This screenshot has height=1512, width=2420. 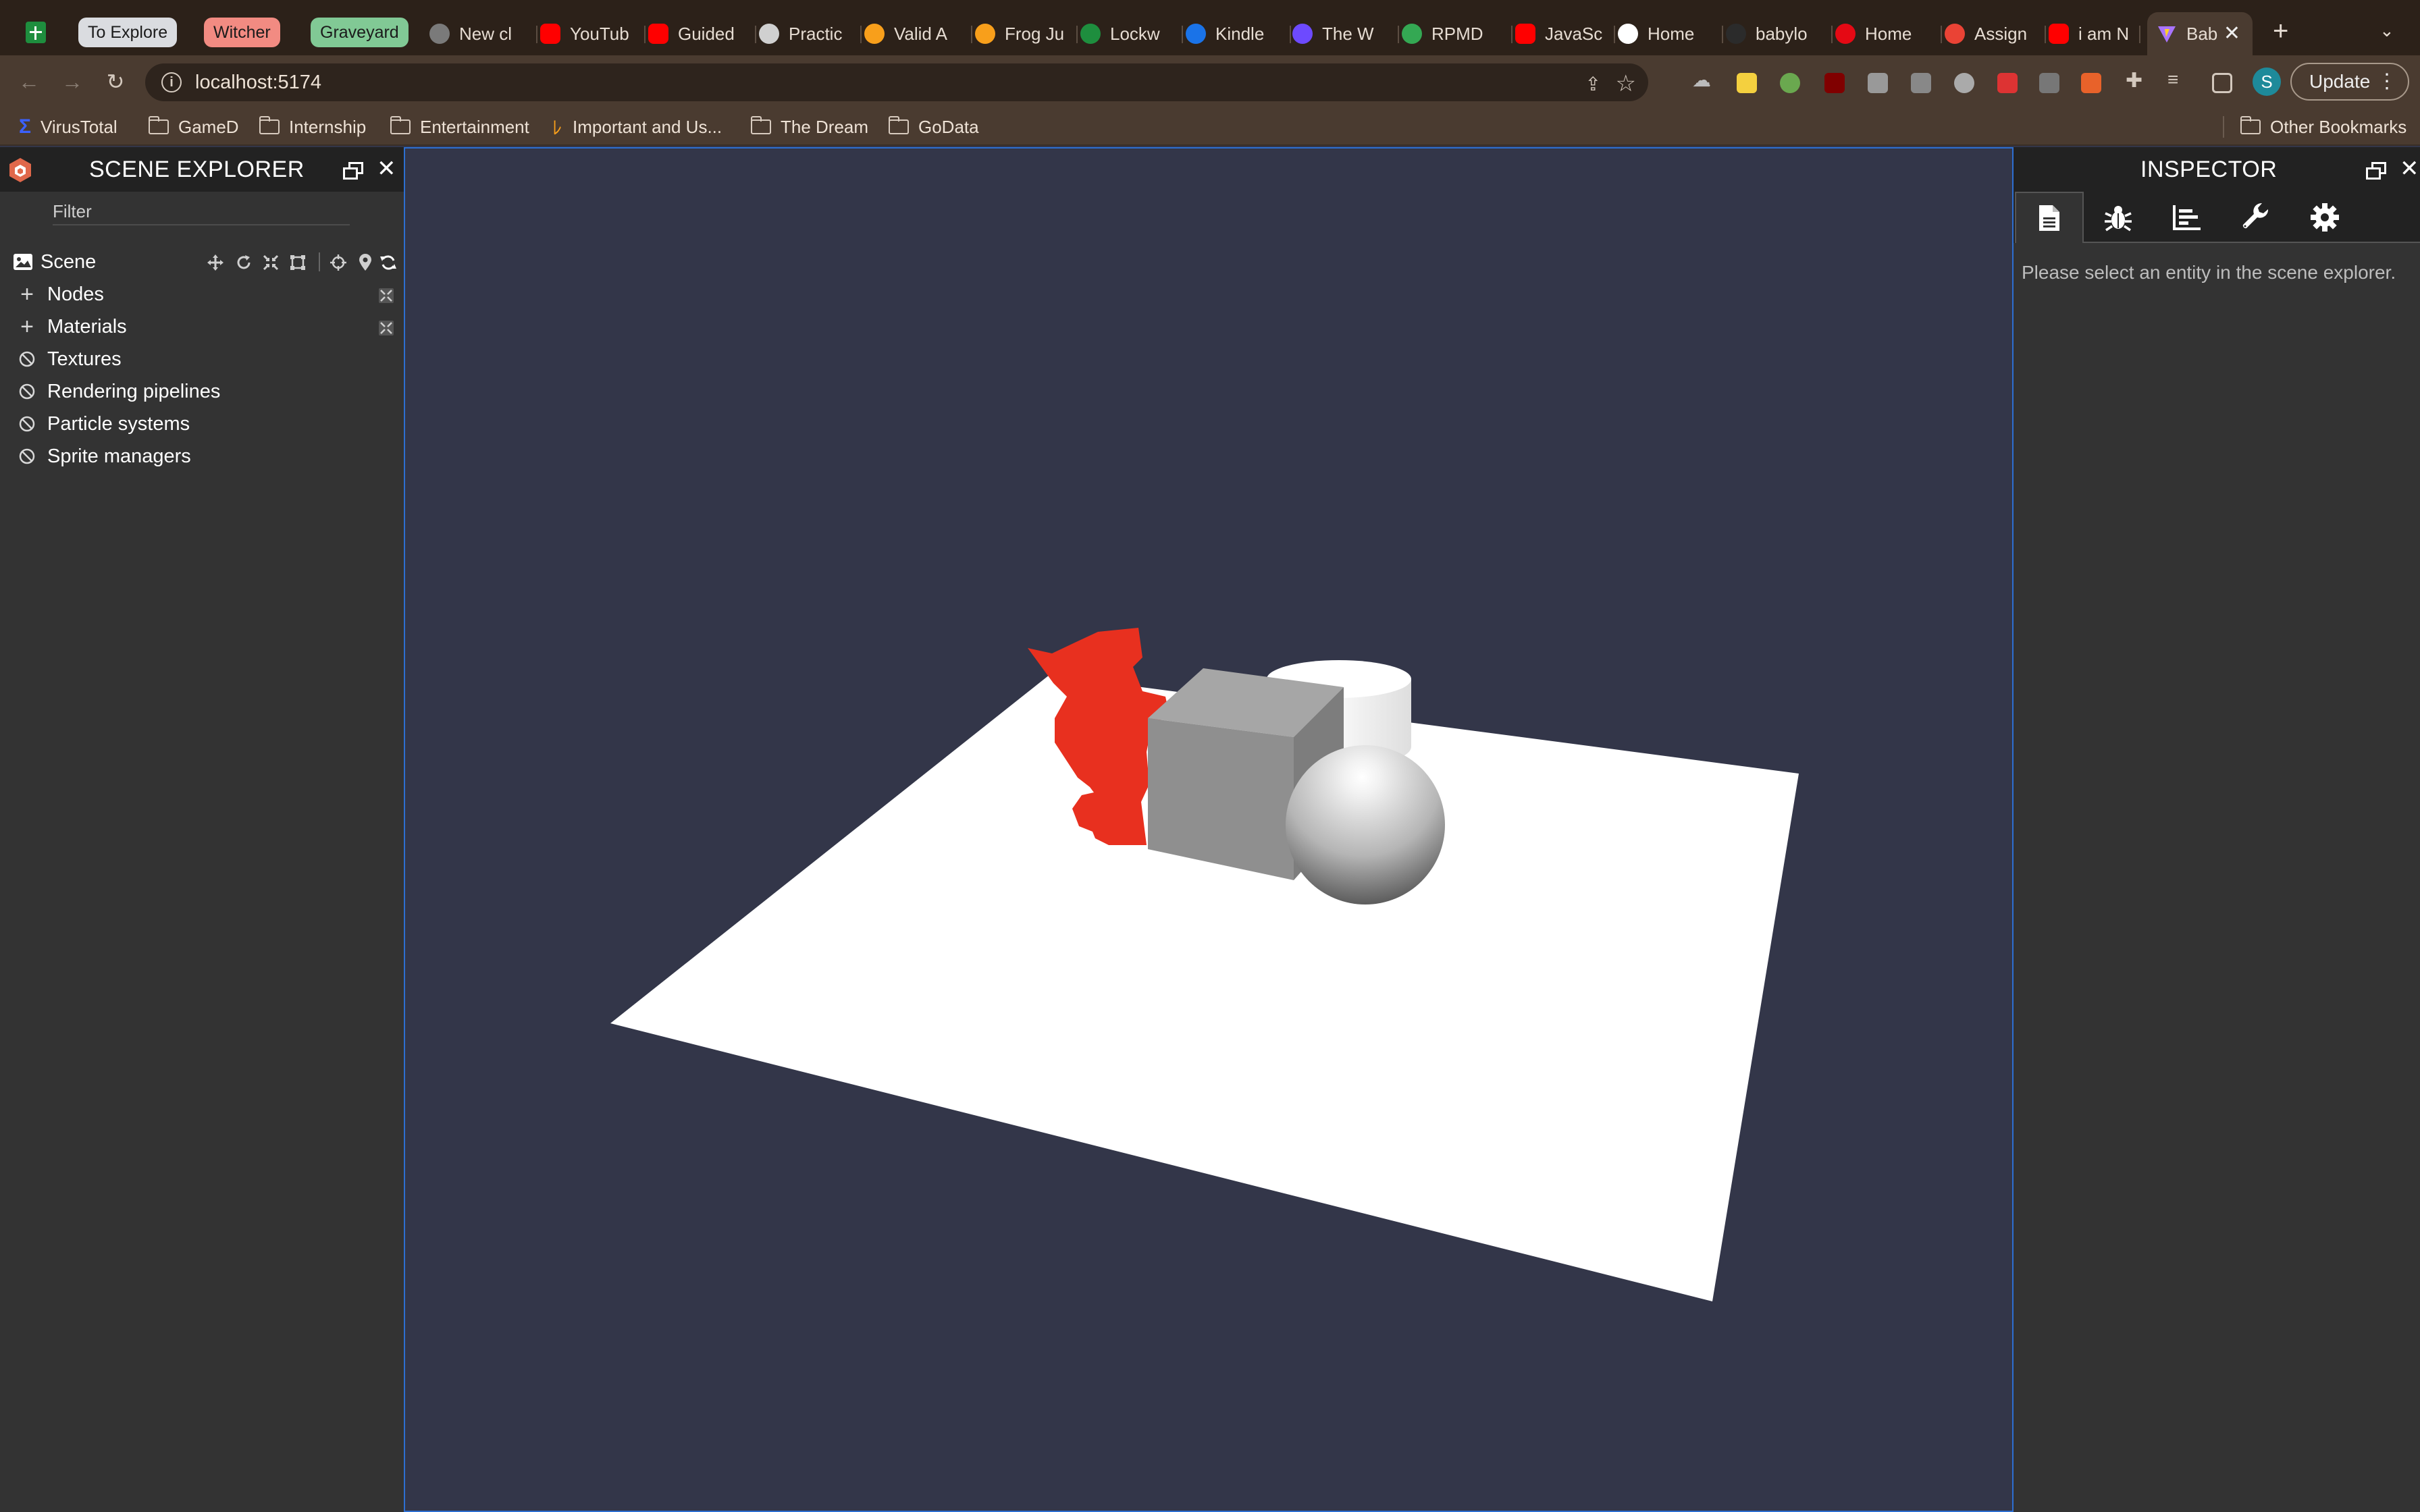 I want to click on extension-green-plus-icon, so click(x=1790, y=83).